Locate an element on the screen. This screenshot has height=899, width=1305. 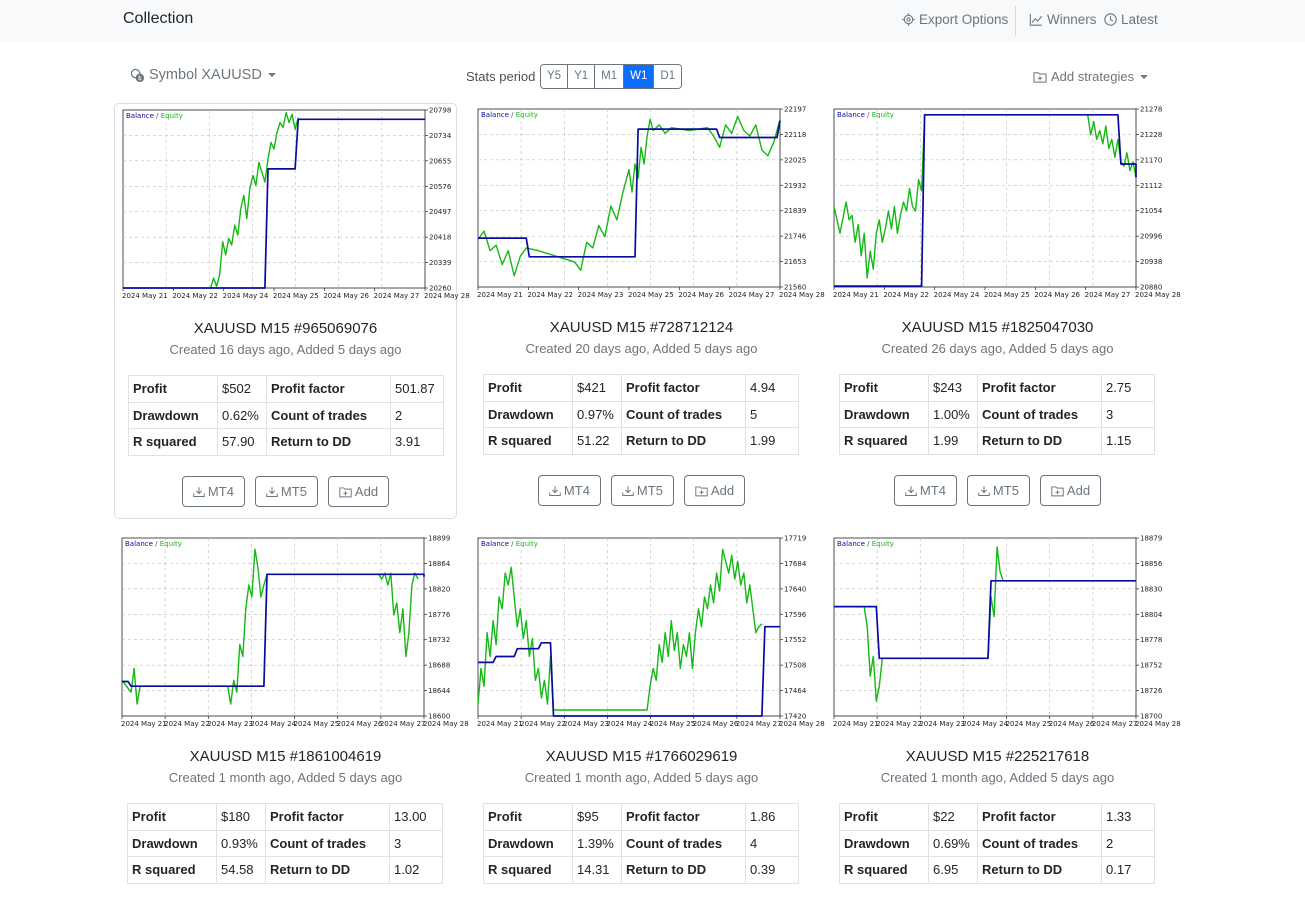
period-button-y1: Y1 is located at coordinates (582, 76).